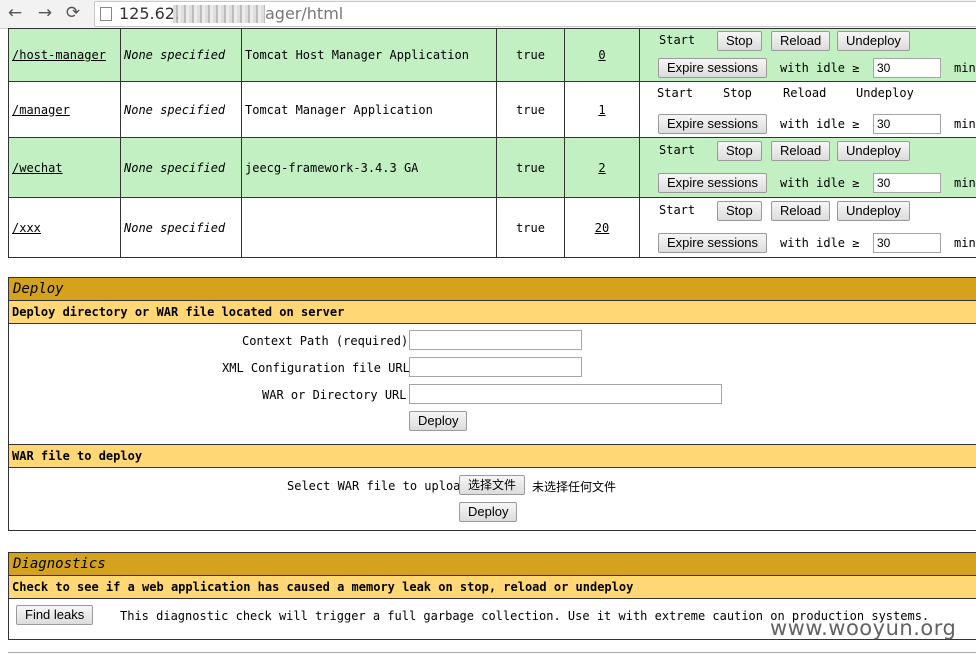 The image size is (976, 659). I want to click on war-upload-subtitle: WAR file to deploy, so click(492, 456).